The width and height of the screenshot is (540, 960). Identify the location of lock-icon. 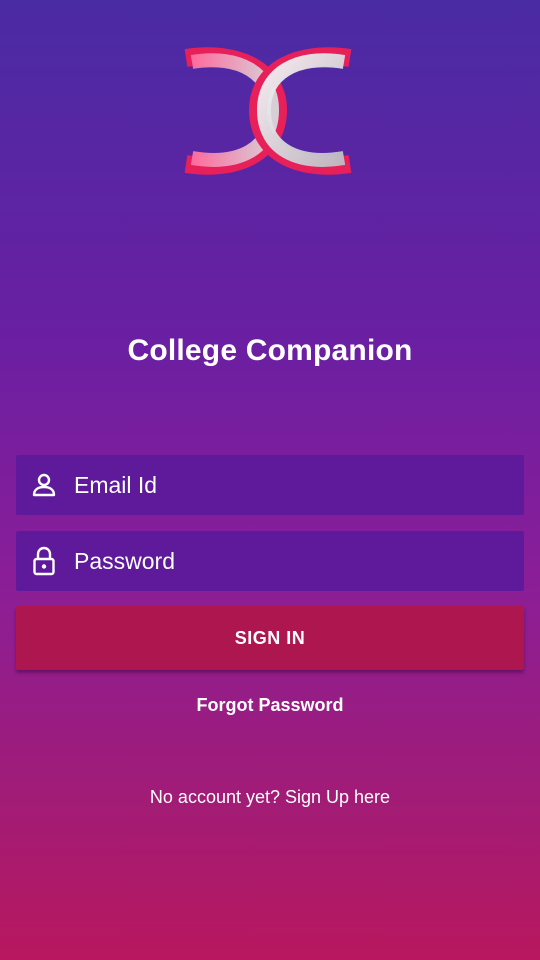
(44, 561).